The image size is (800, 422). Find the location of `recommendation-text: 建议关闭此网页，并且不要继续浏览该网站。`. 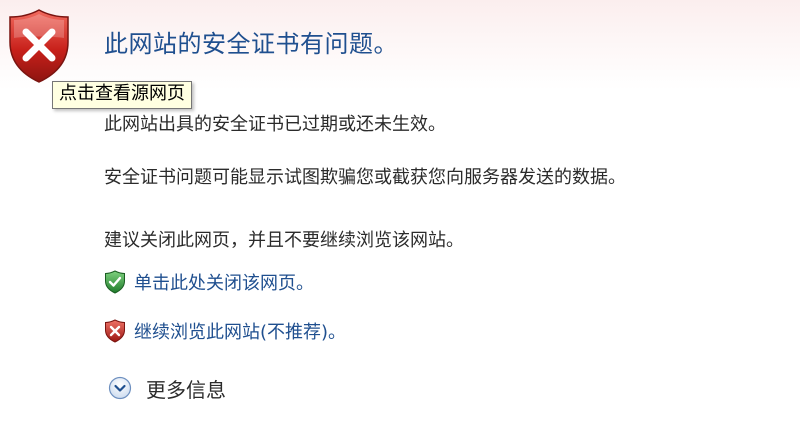

recommendation-text: 建议关闭此网页，并且不要继续浏览该网站。 is located at coordinates (284, 240).